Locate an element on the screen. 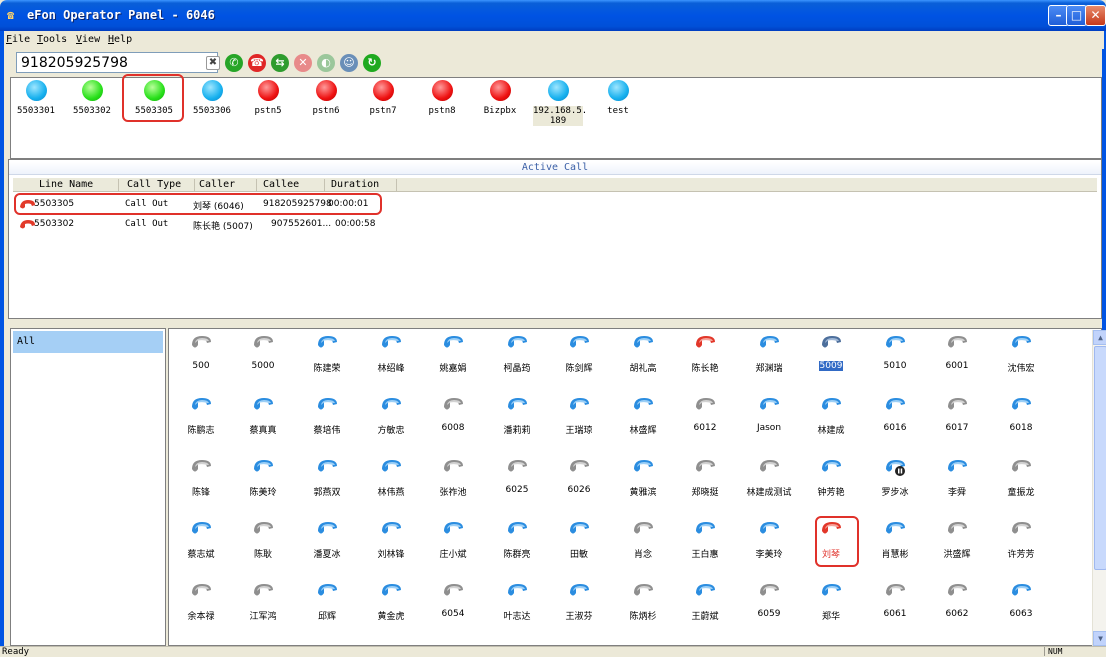 The width and height of the screenshot is (1106, 657). extension-item: 沈伟宏 is located at coordinates (1021, 363).